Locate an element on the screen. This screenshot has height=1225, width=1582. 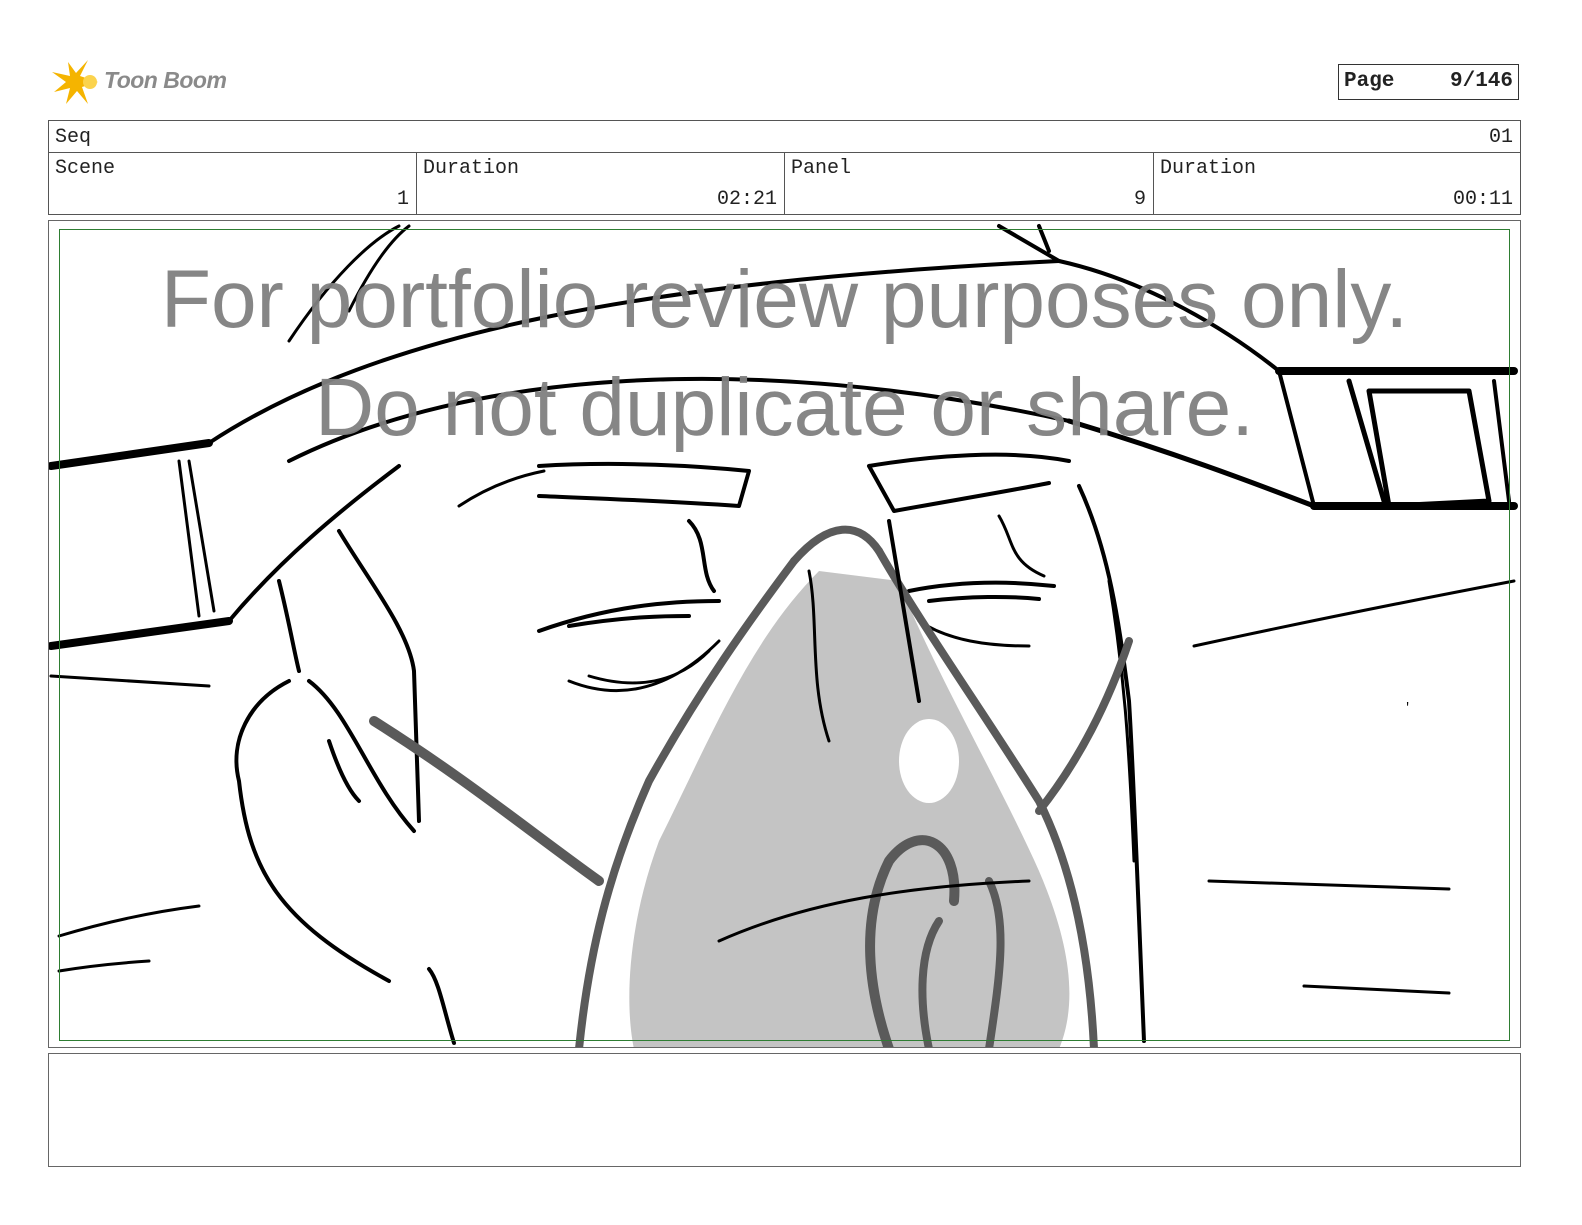
seq-value: 01 is located at coordinates (1500, 137).